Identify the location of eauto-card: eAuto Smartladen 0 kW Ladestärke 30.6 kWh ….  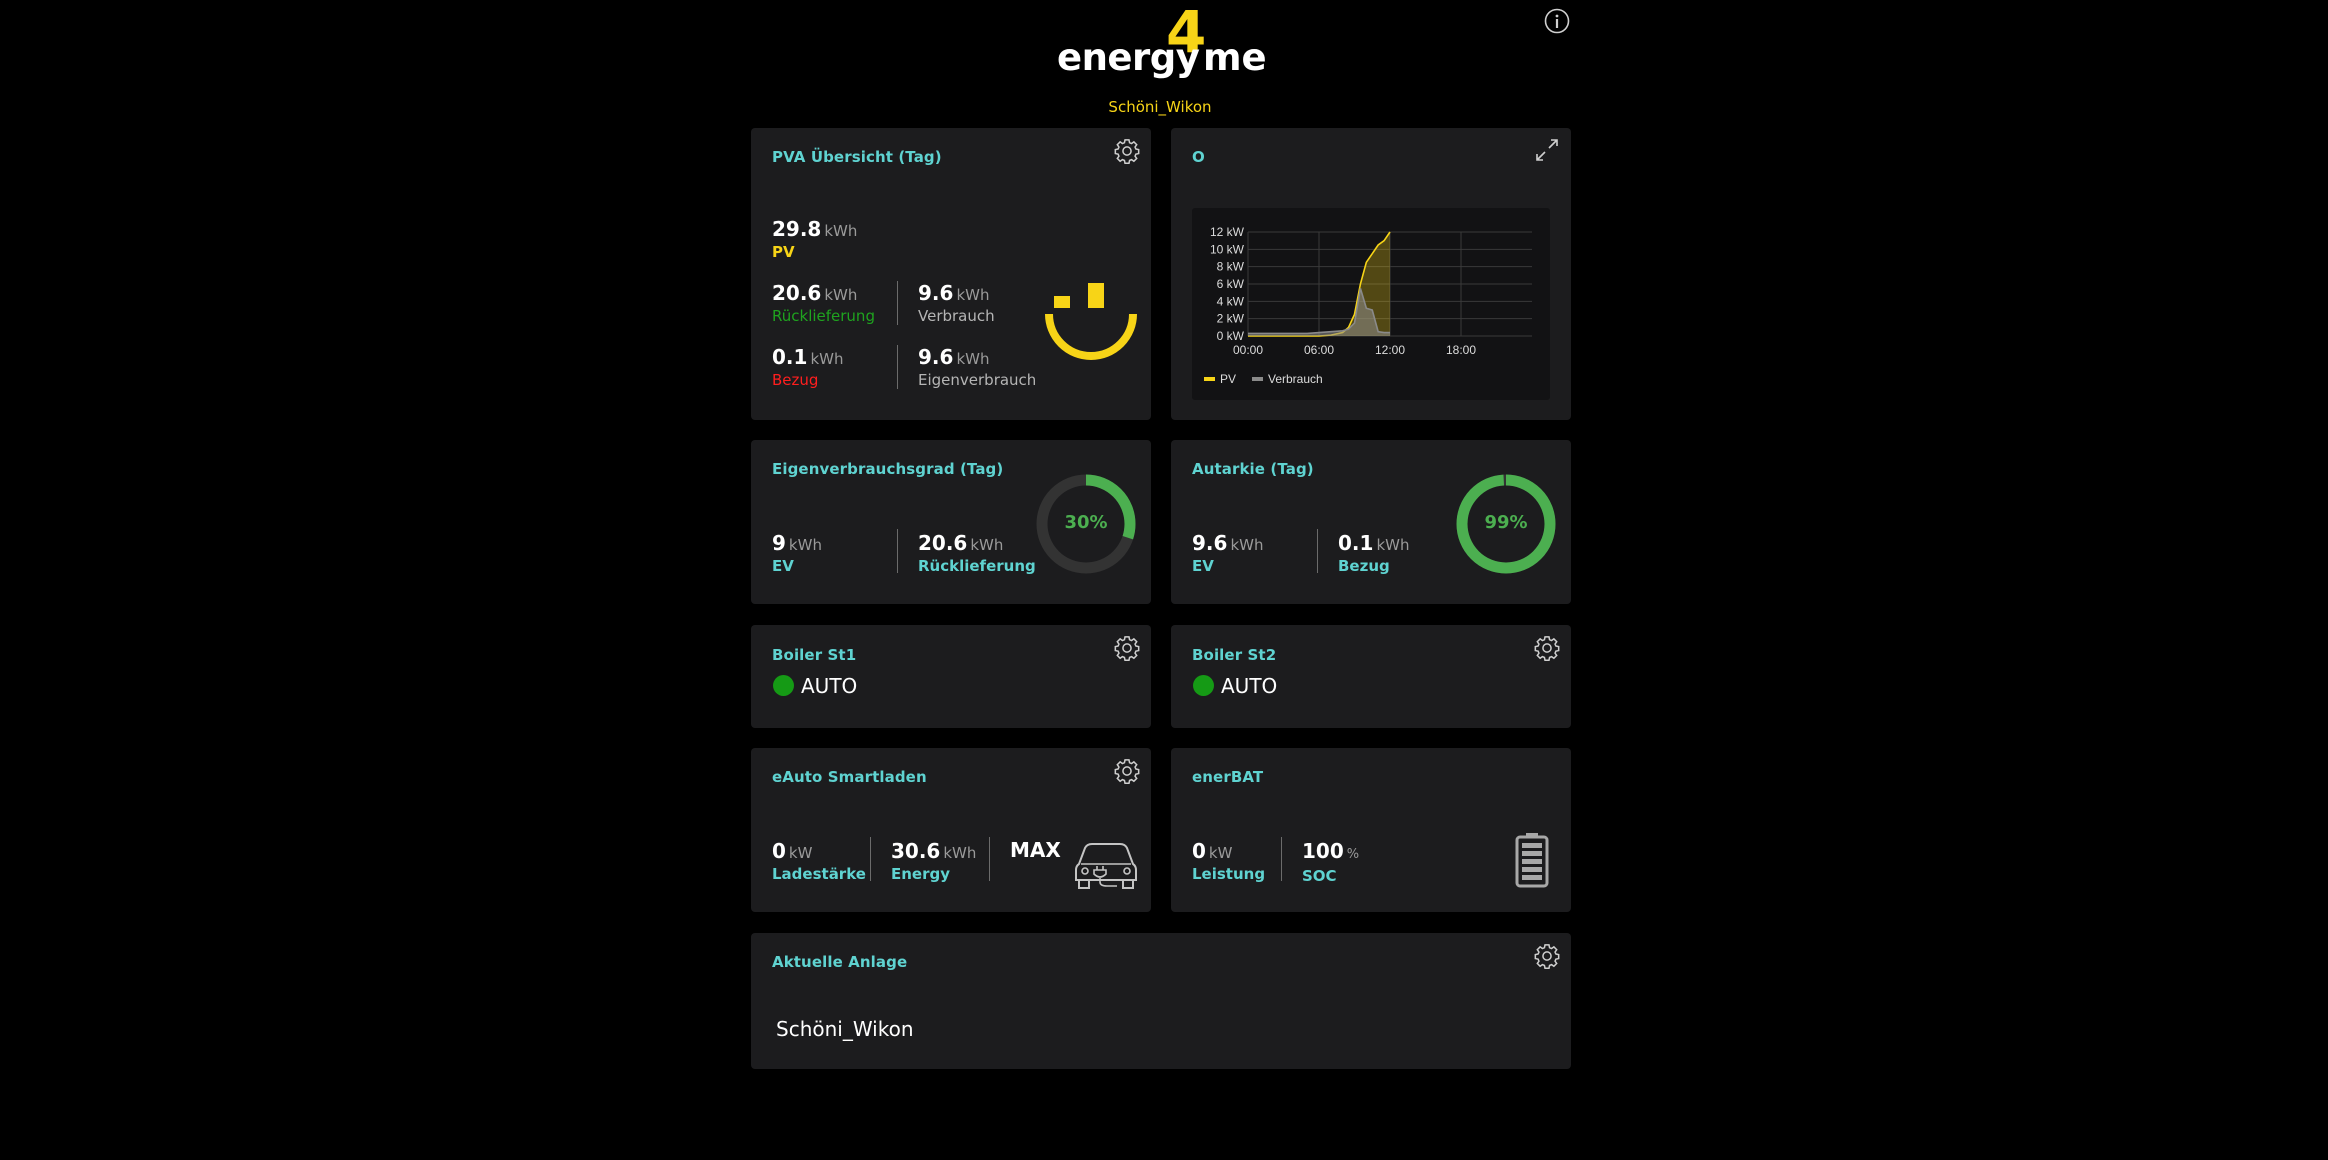
(951, 830).